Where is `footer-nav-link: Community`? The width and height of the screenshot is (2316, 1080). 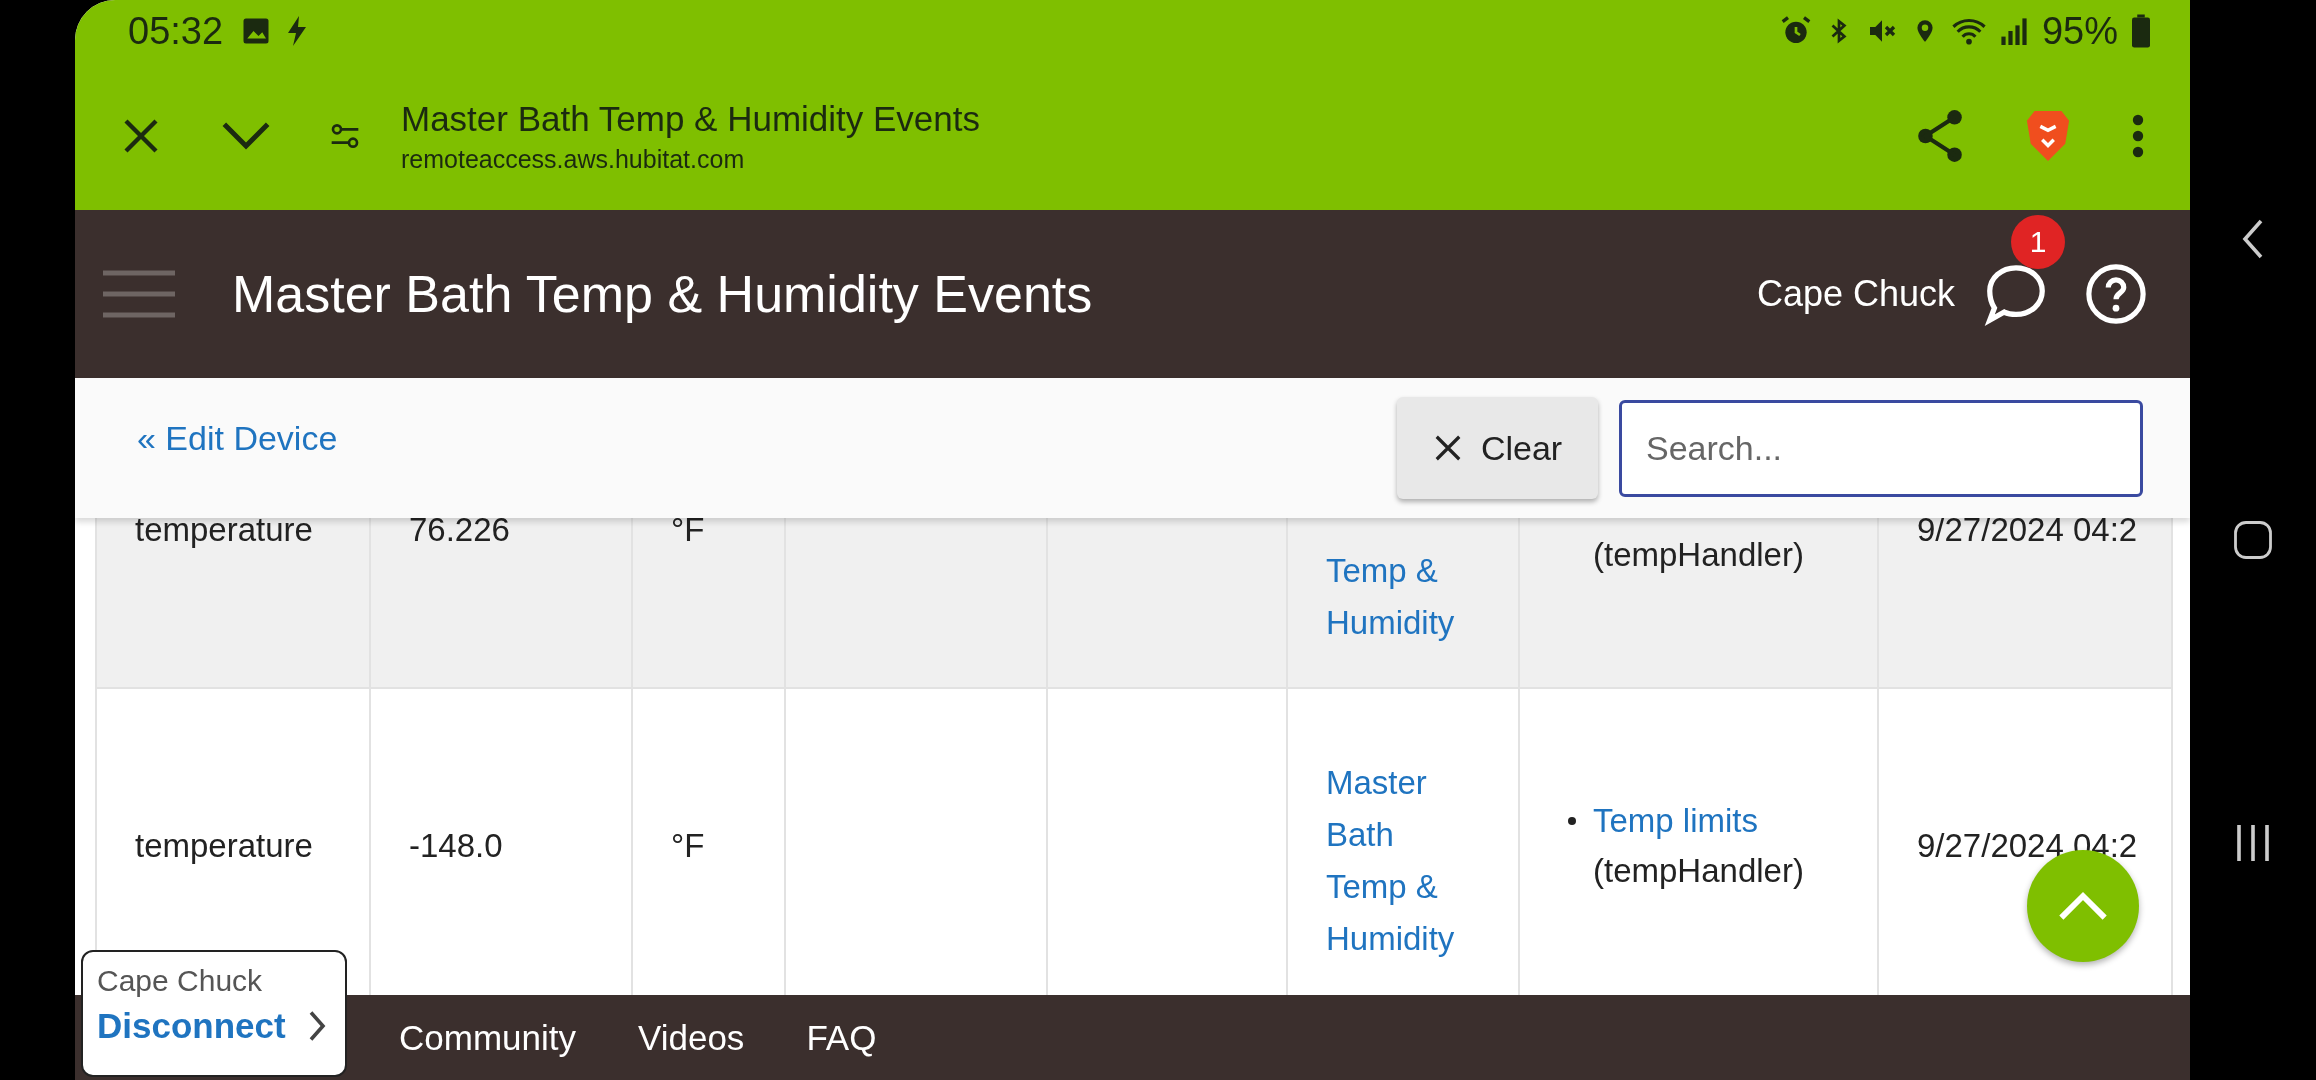
footer-nav-link: Community is located at coordinates (487, 1037).